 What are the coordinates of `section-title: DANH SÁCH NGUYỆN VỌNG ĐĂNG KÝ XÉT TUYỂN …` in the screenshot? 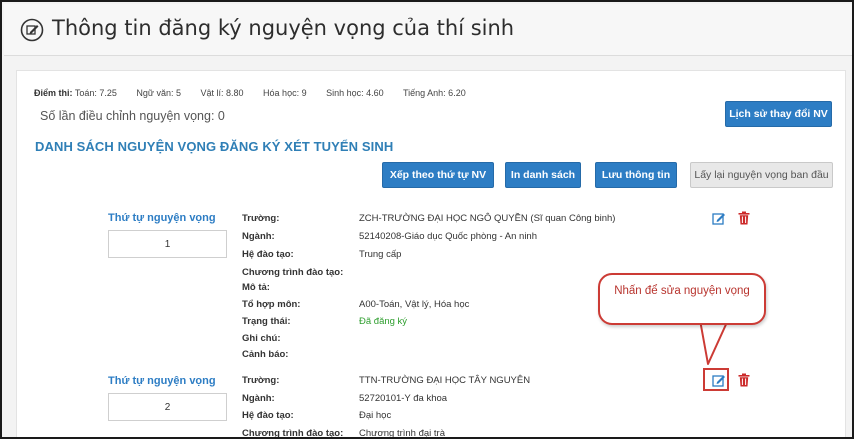 It's located at (214, 146).